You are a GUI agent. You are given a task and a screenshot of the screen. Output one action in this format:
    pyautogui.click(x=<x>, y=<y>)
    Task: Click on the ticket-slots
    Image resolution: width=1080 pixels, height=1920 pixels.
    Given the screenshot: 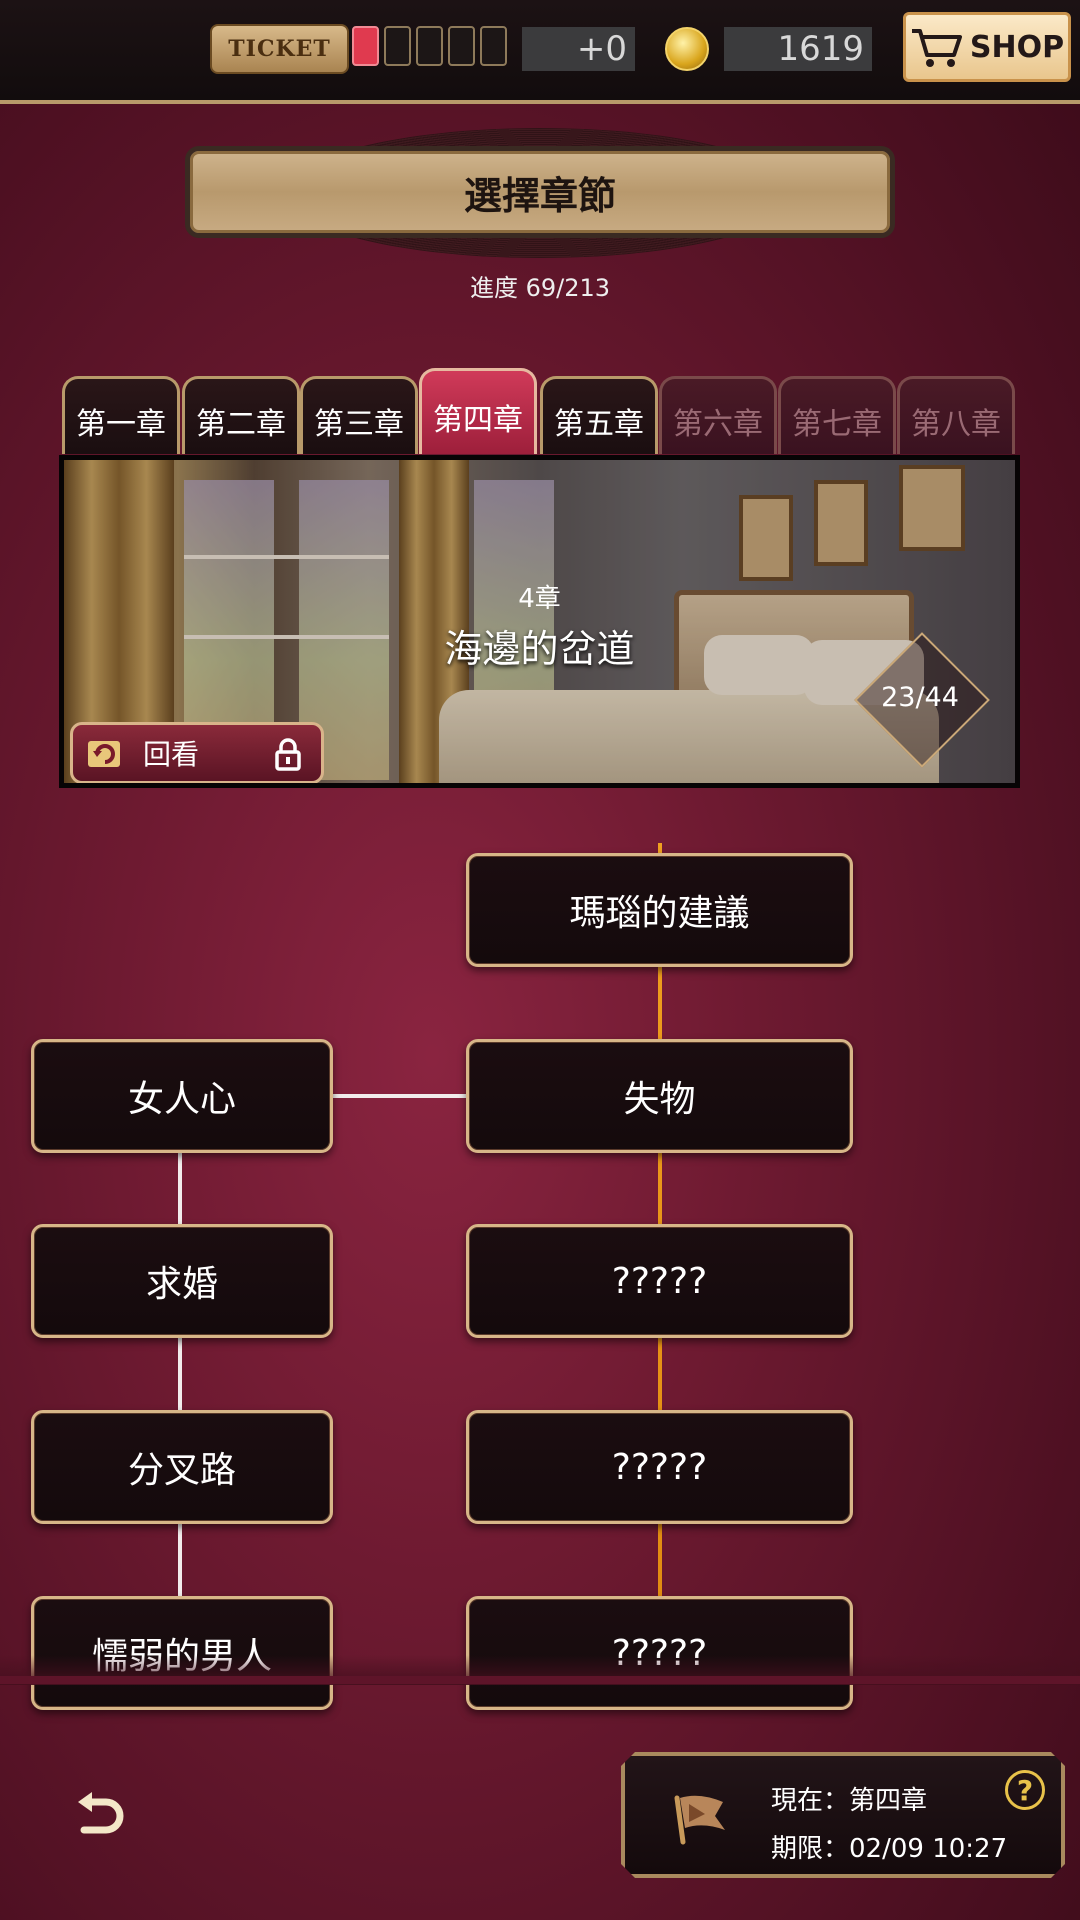 What is the action you would take?
    pyautogui.click(x=429, y=46)
    